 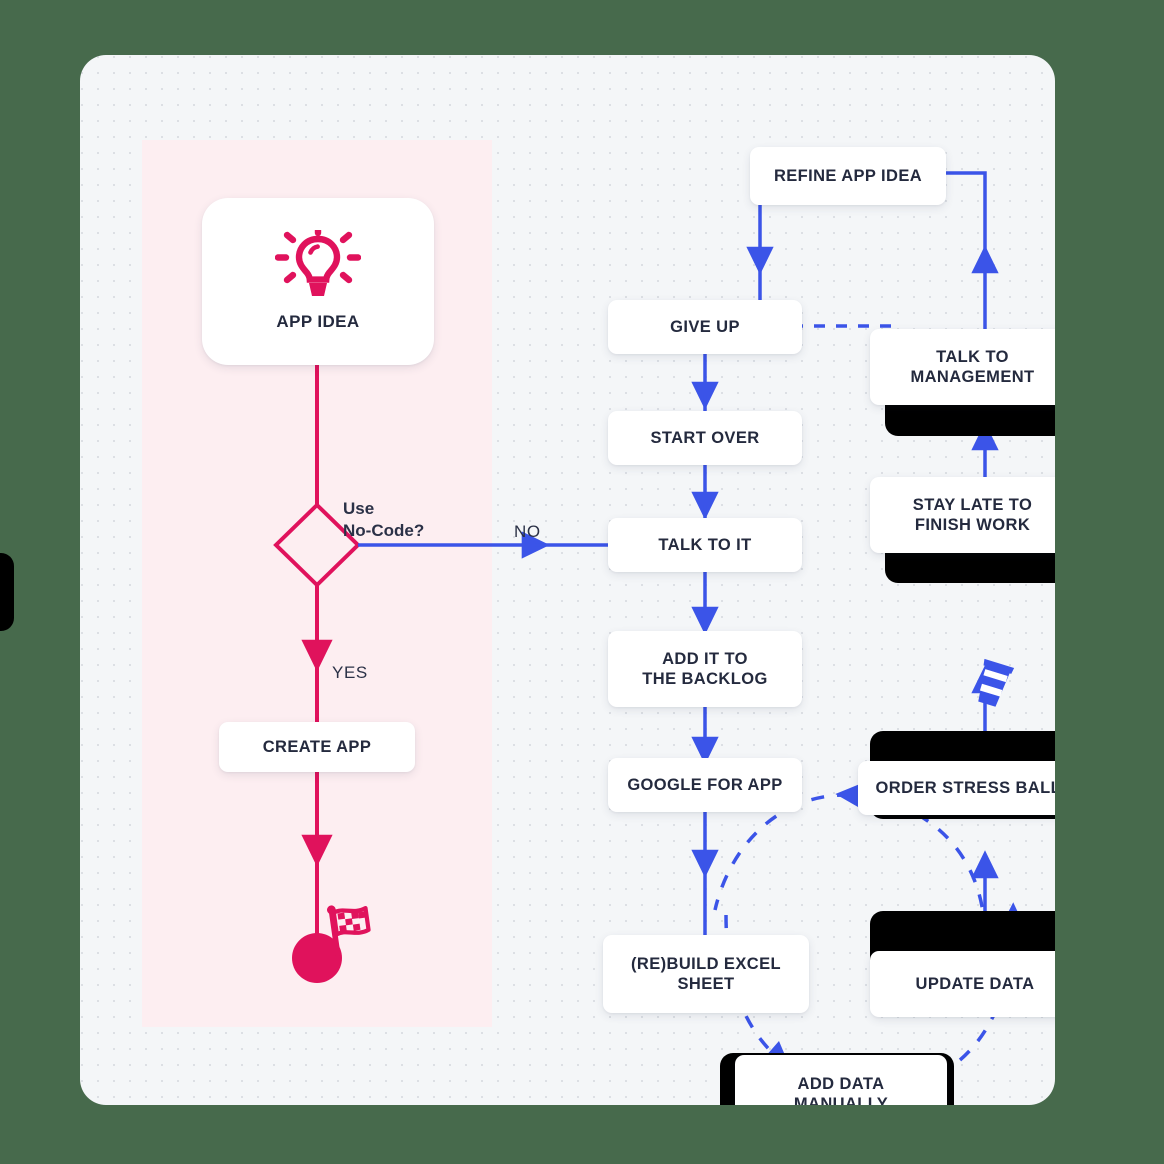 I want to click on node-refine-app-idea: REFINE APP IDEA, so click(x=848, y=176).